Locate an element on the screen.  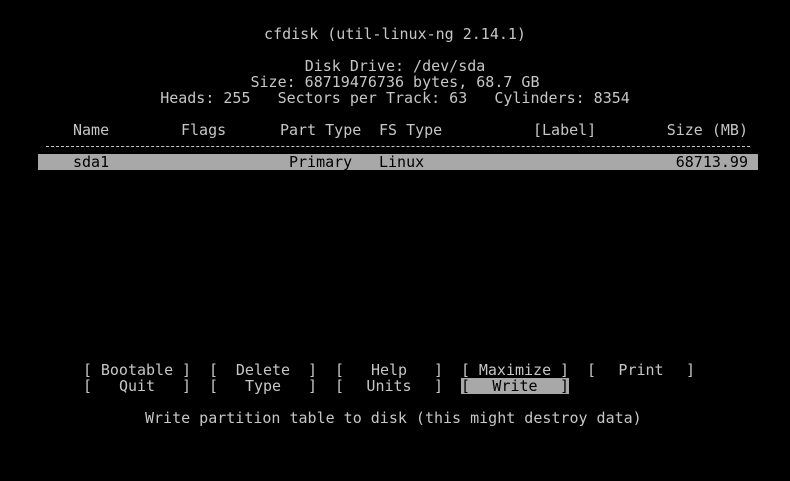
print-label: Print is located at coordinates (641, 370).